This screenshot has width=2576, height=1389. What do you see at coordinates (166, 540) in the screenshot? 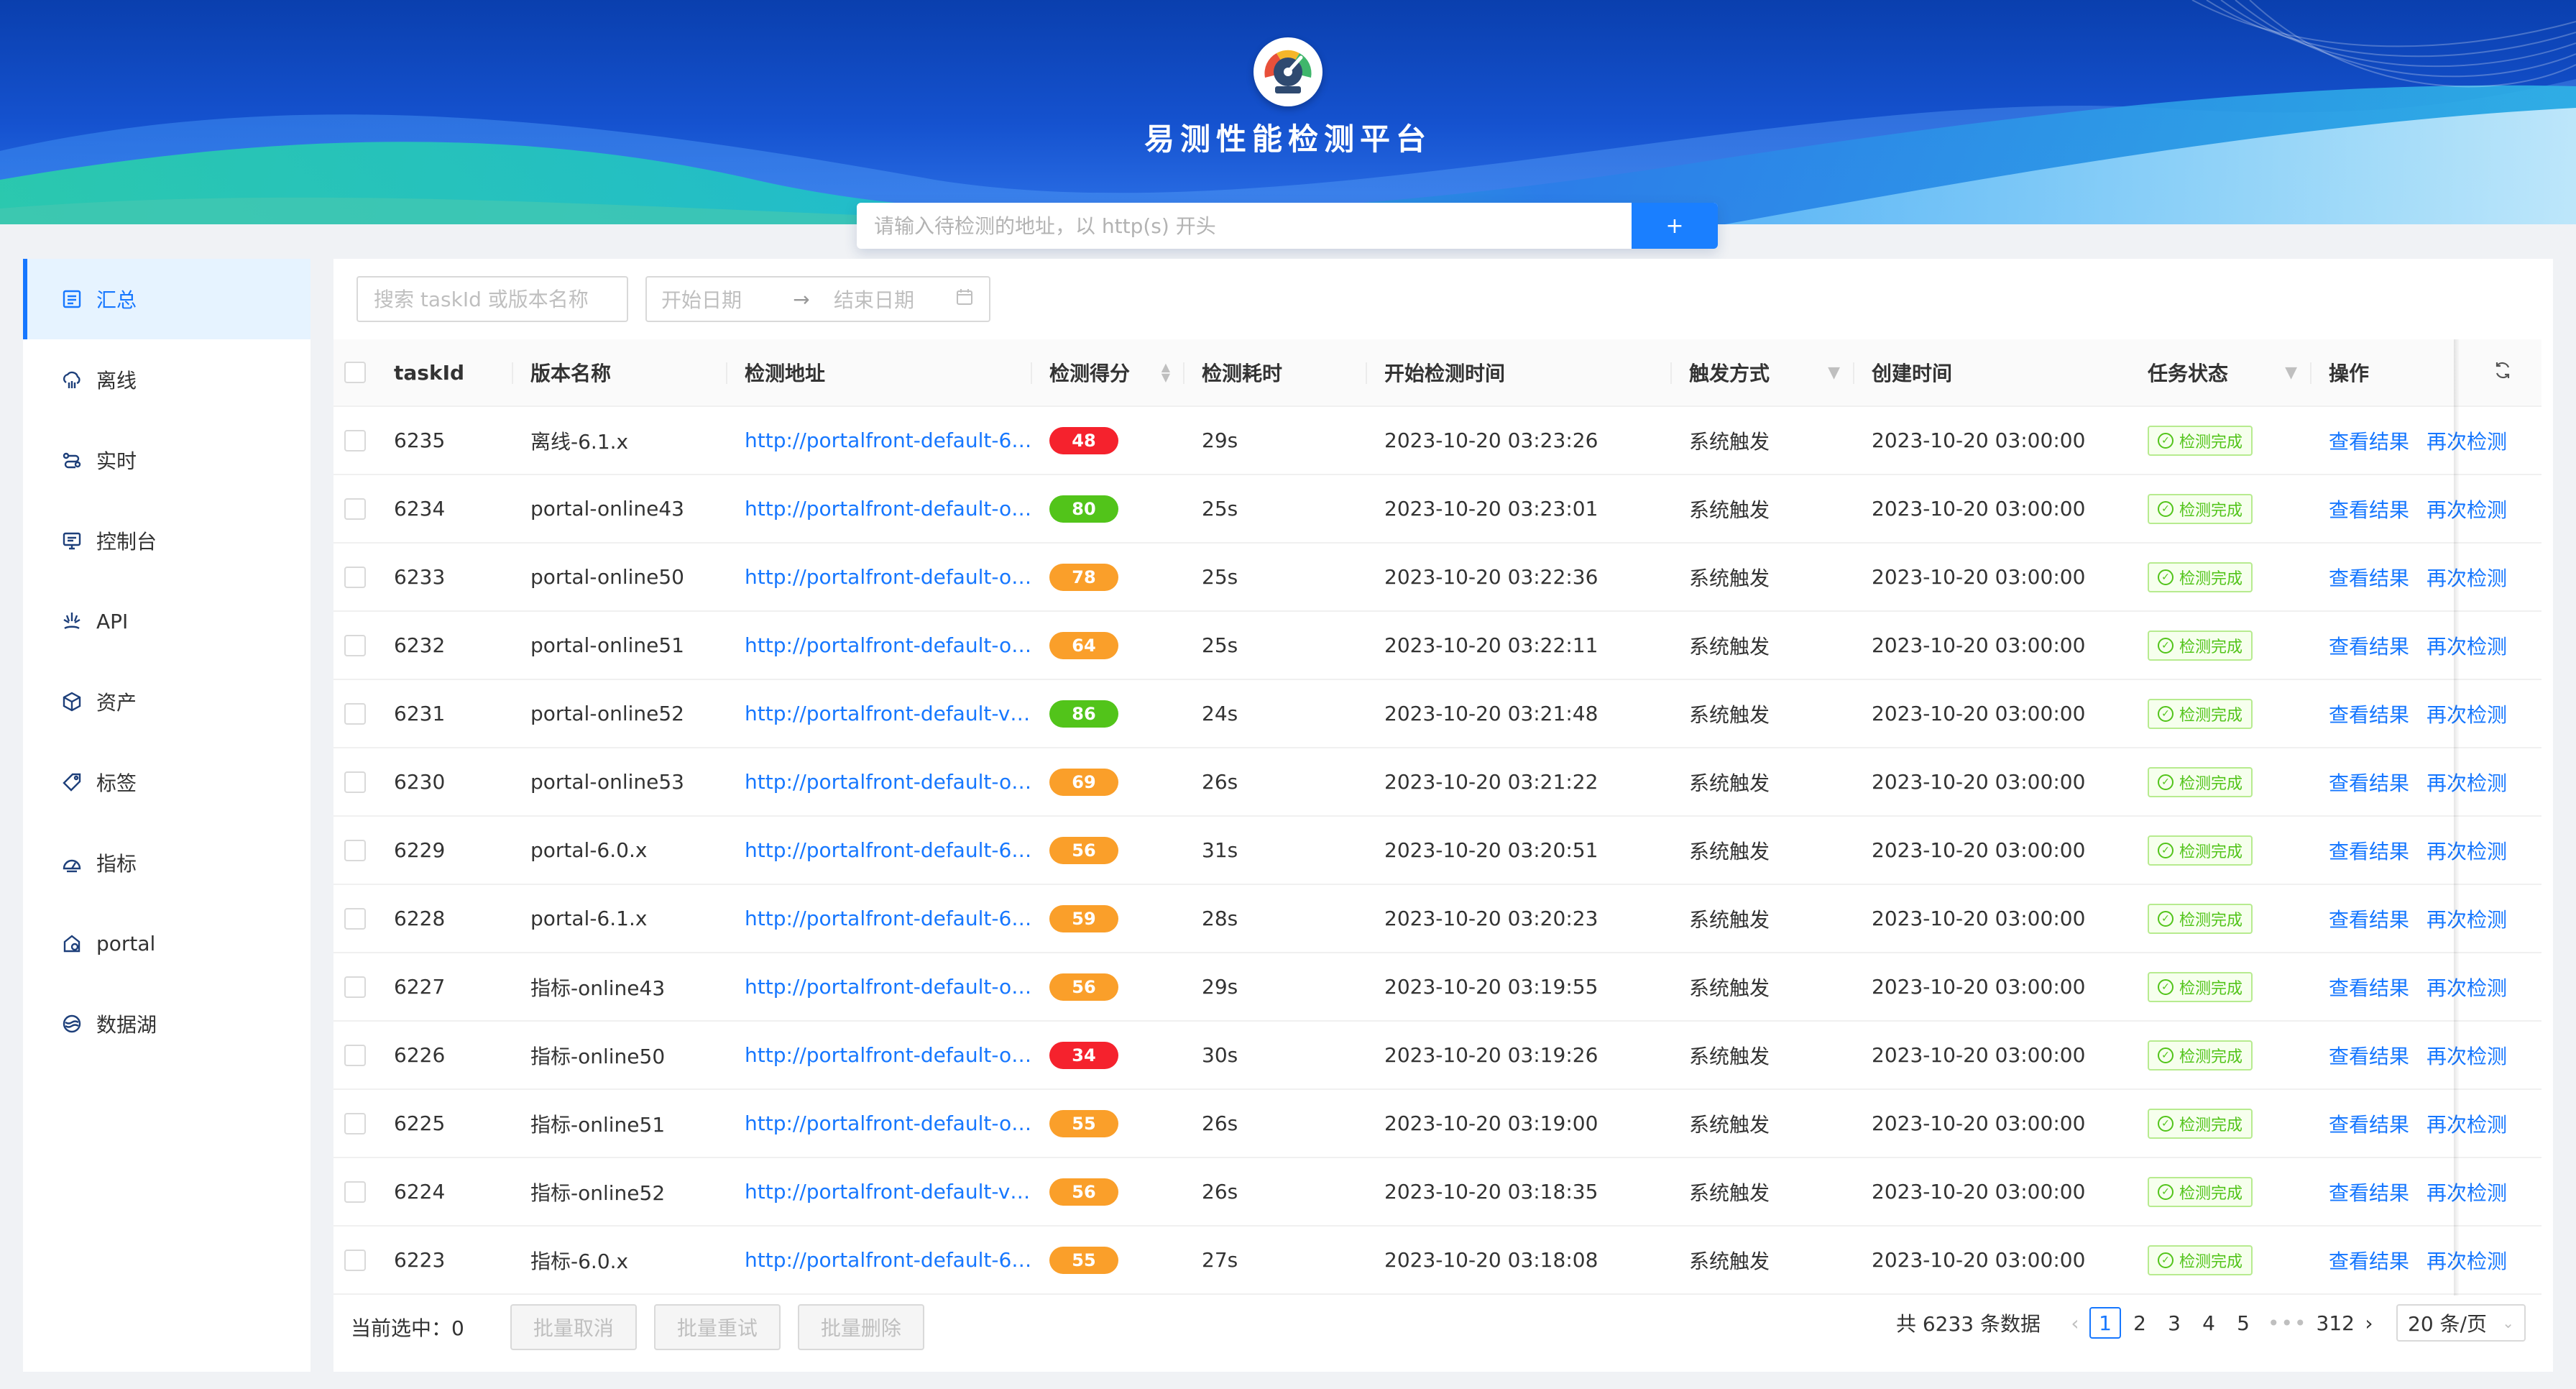
I see `sidebar-item-console: 控制台` at bounding box center [166, 540].